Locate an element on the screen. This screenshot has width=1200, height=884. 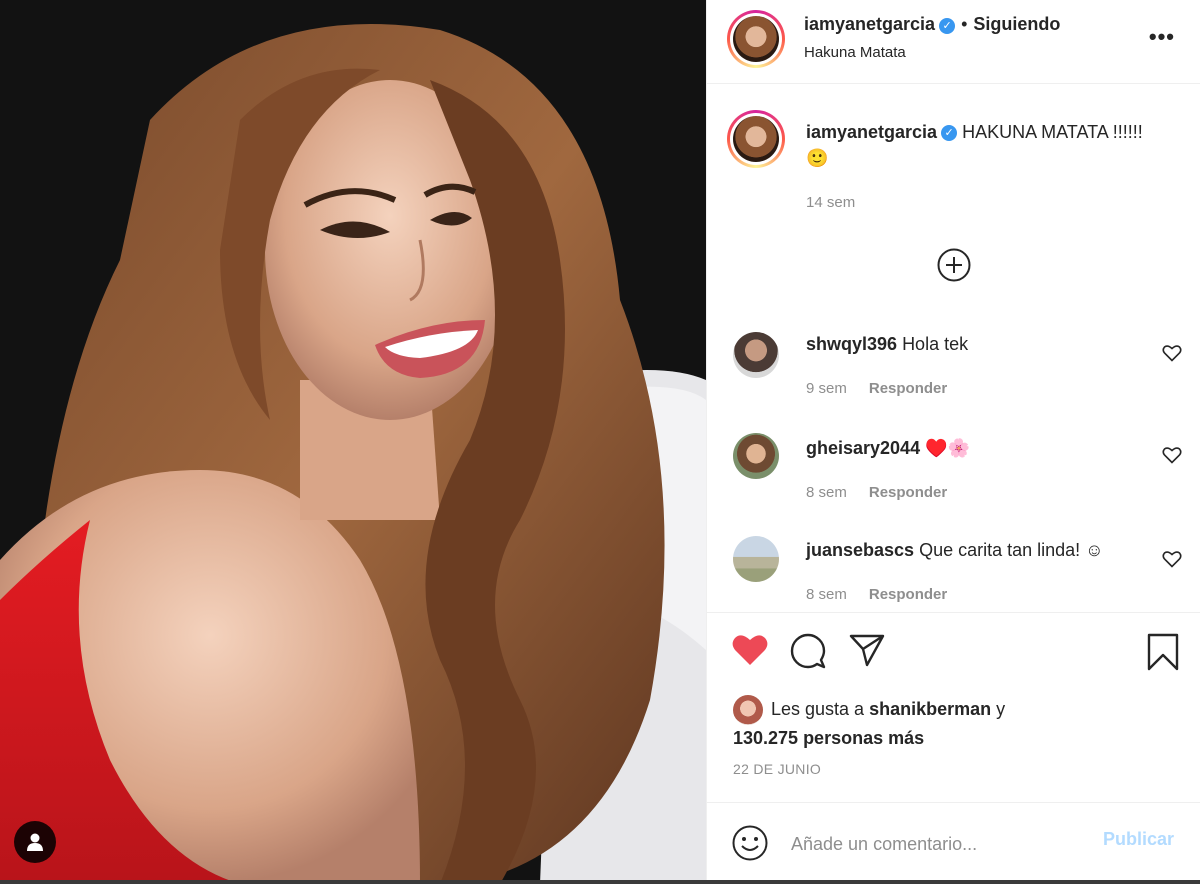
post-date: 22 DE JUNIO is located at coordinates (777, 769).